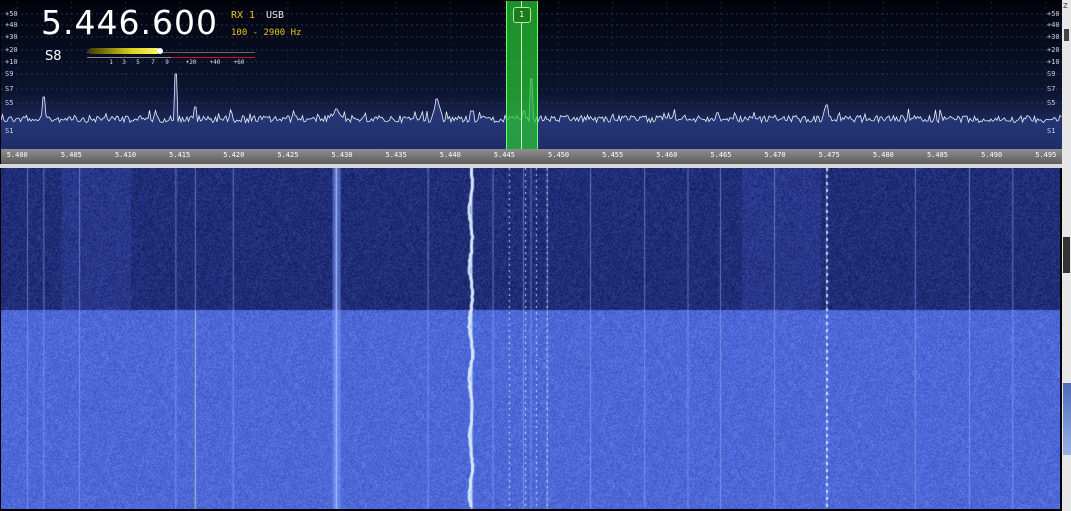 This screenshot has width=1071, height=511. What do you see at coordinates (9, 131) in the screenshot?
I see `level-label-left: S1` at bounding box center [9, 131].